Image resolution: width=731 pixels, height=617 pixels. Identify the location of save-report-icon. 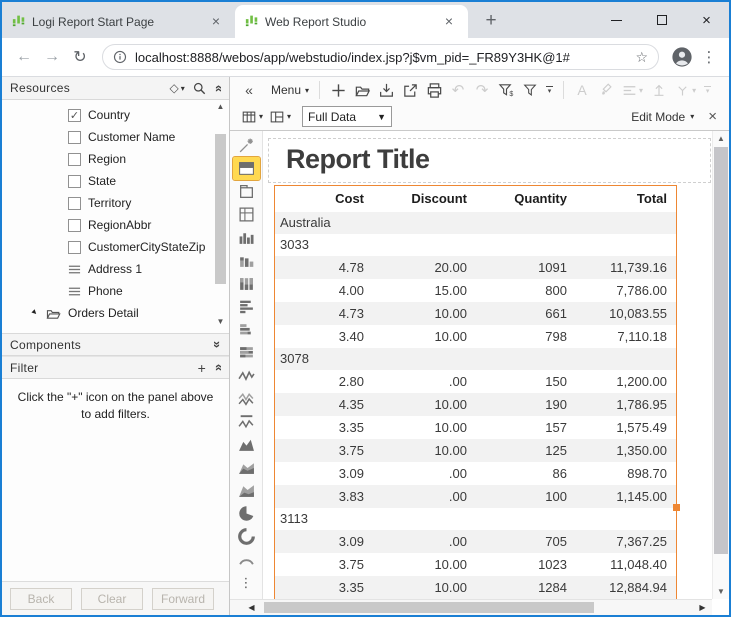
(386, 90).